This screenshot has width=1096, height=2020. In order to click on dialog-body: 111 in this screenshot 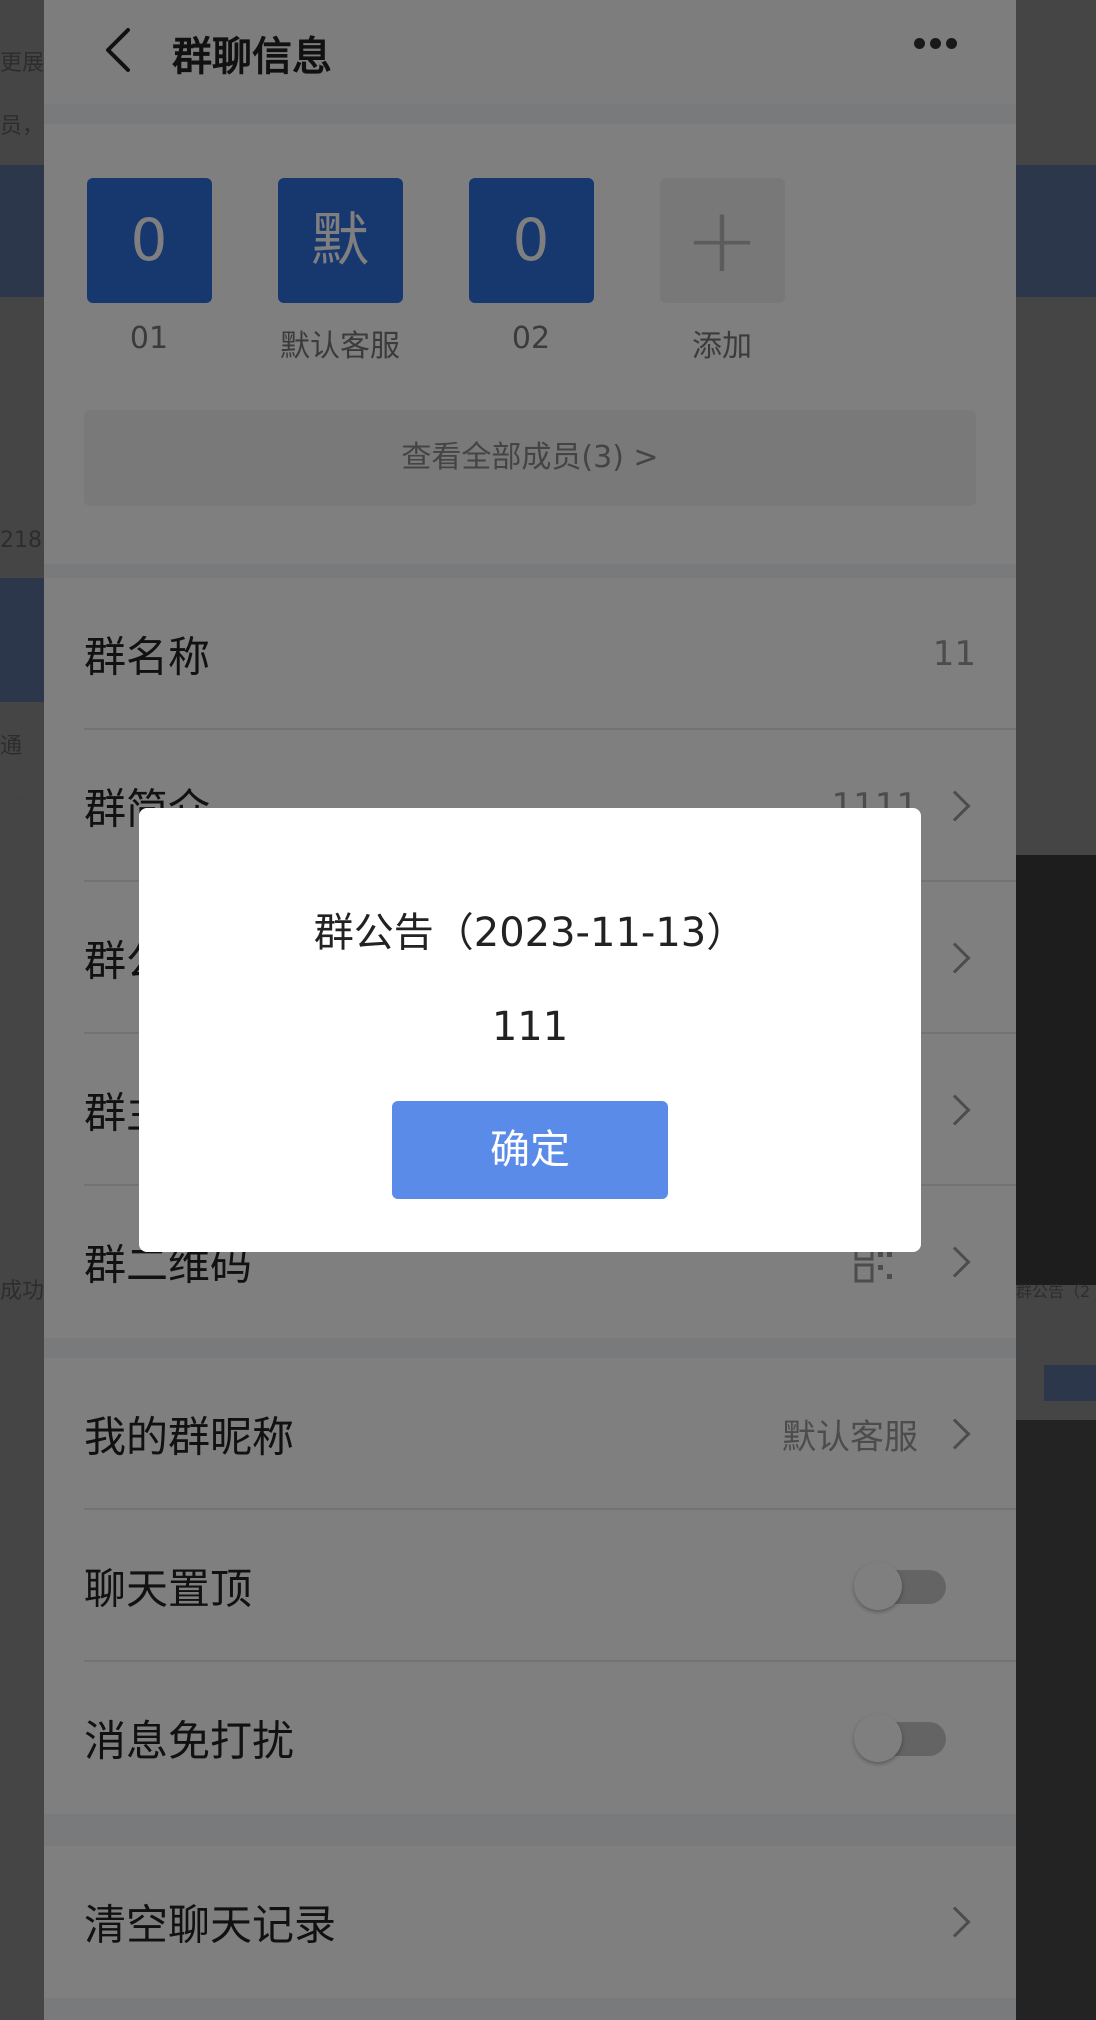, I will do `click(530, 1027)`.